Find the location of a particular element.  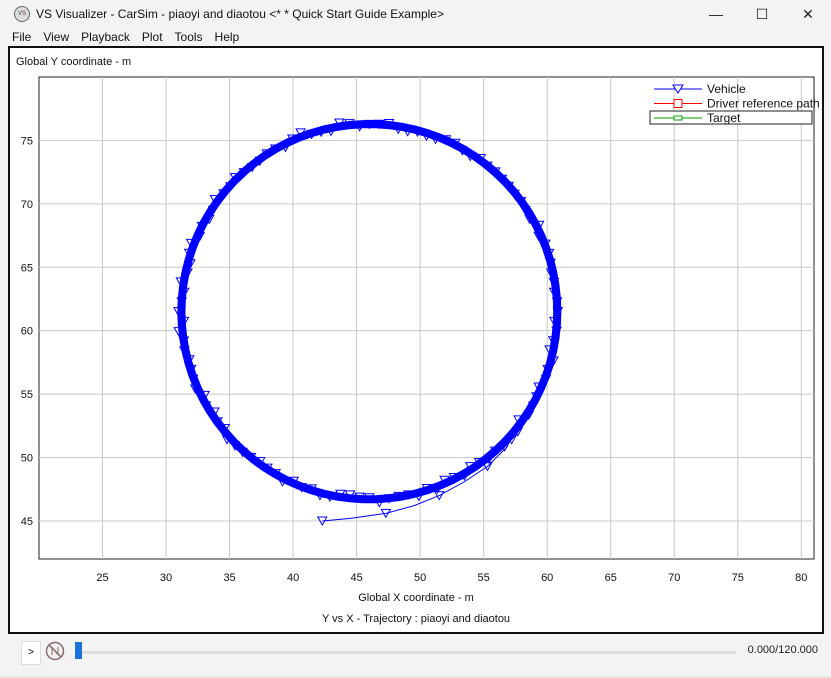

time-readout: 0.000/120.000 is located at coordinates (782, 650).